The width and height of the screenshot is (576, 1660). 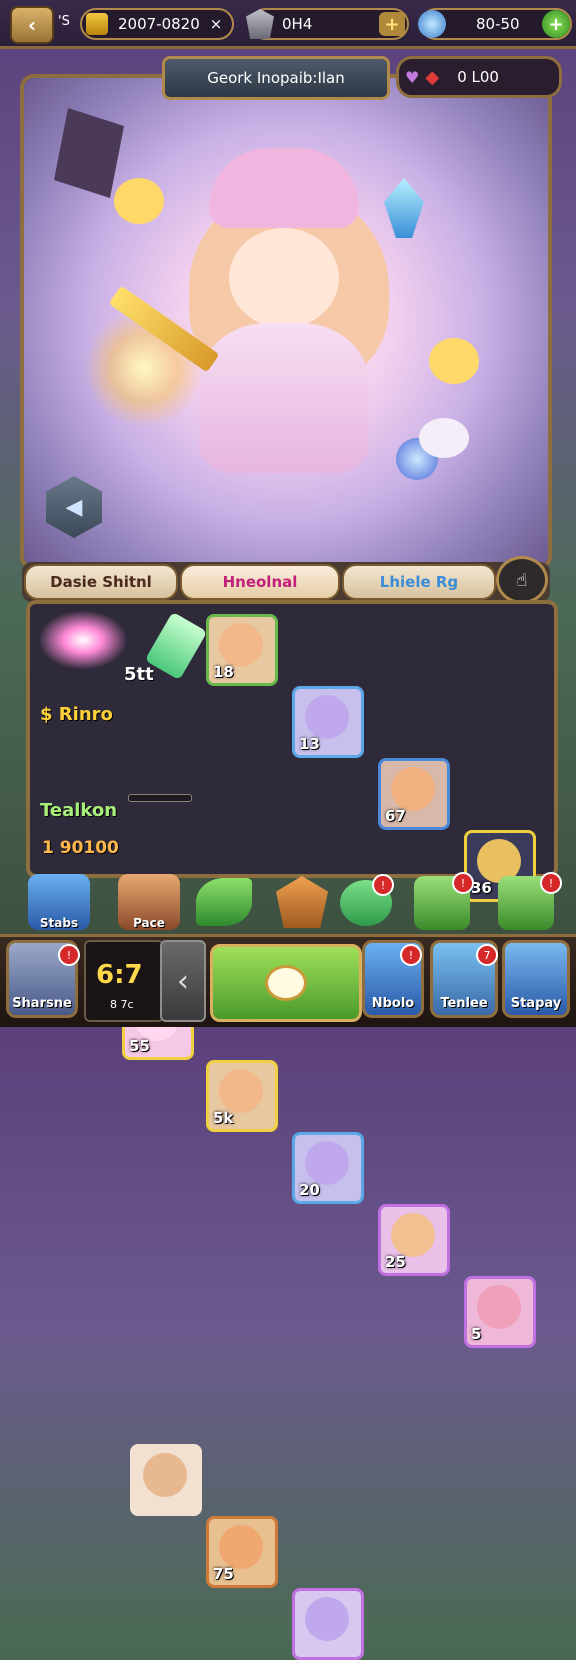 What do you see at coordinates (69, 955) in the screenshot?
I see `sharsne-alert-badge: !` at bounding box center [69, 955].